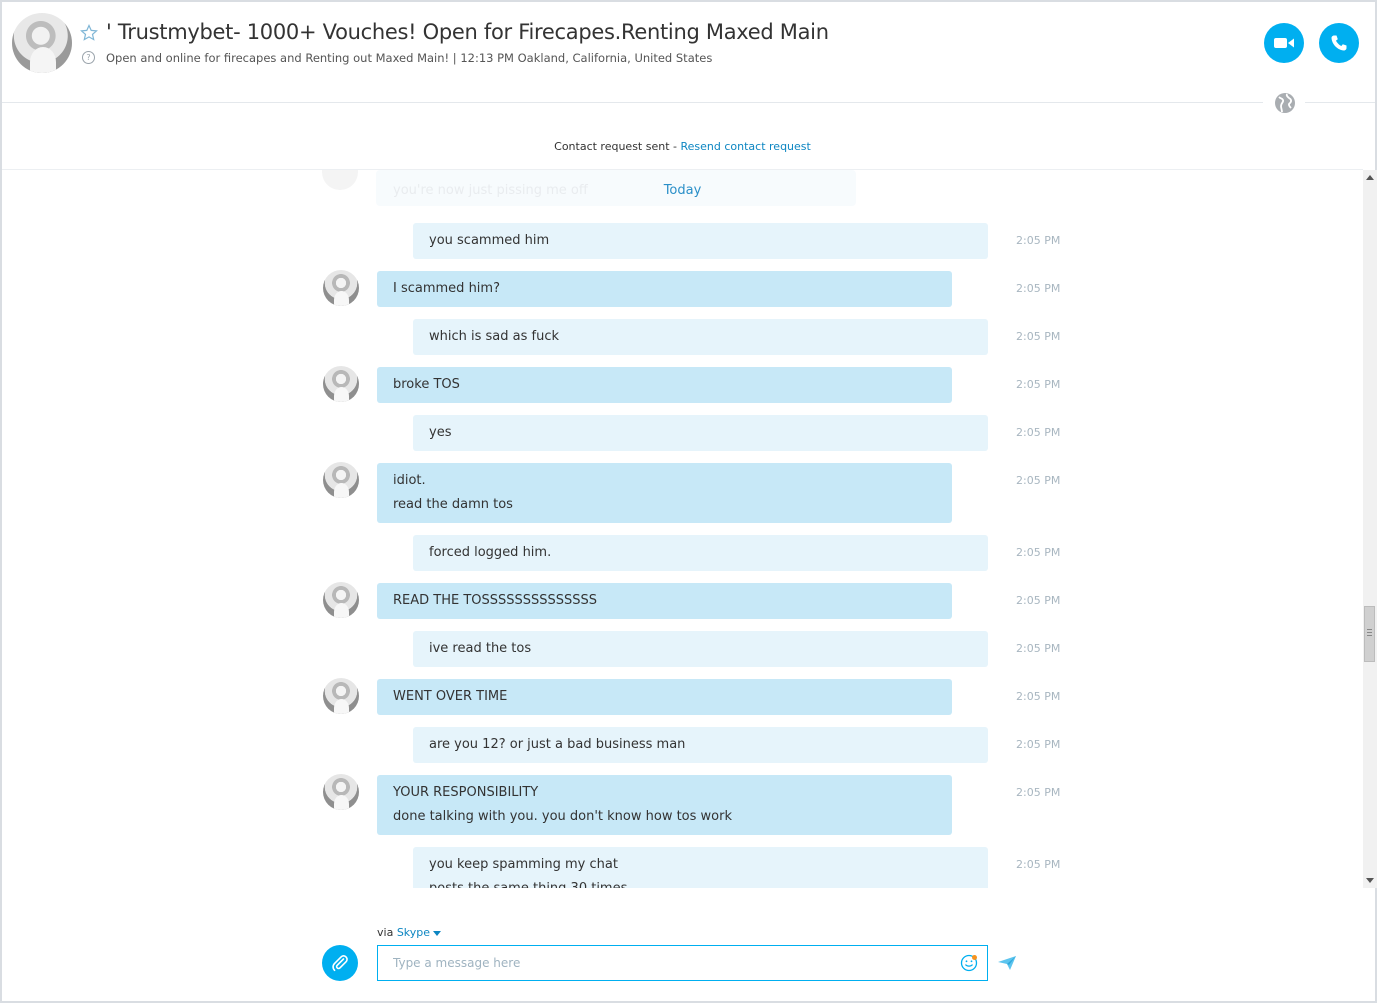  What do you see at coordinates (700, 649) in the screenshot?
I see `outgoing-message: ive read the tos` at bounding box center [700, 649].